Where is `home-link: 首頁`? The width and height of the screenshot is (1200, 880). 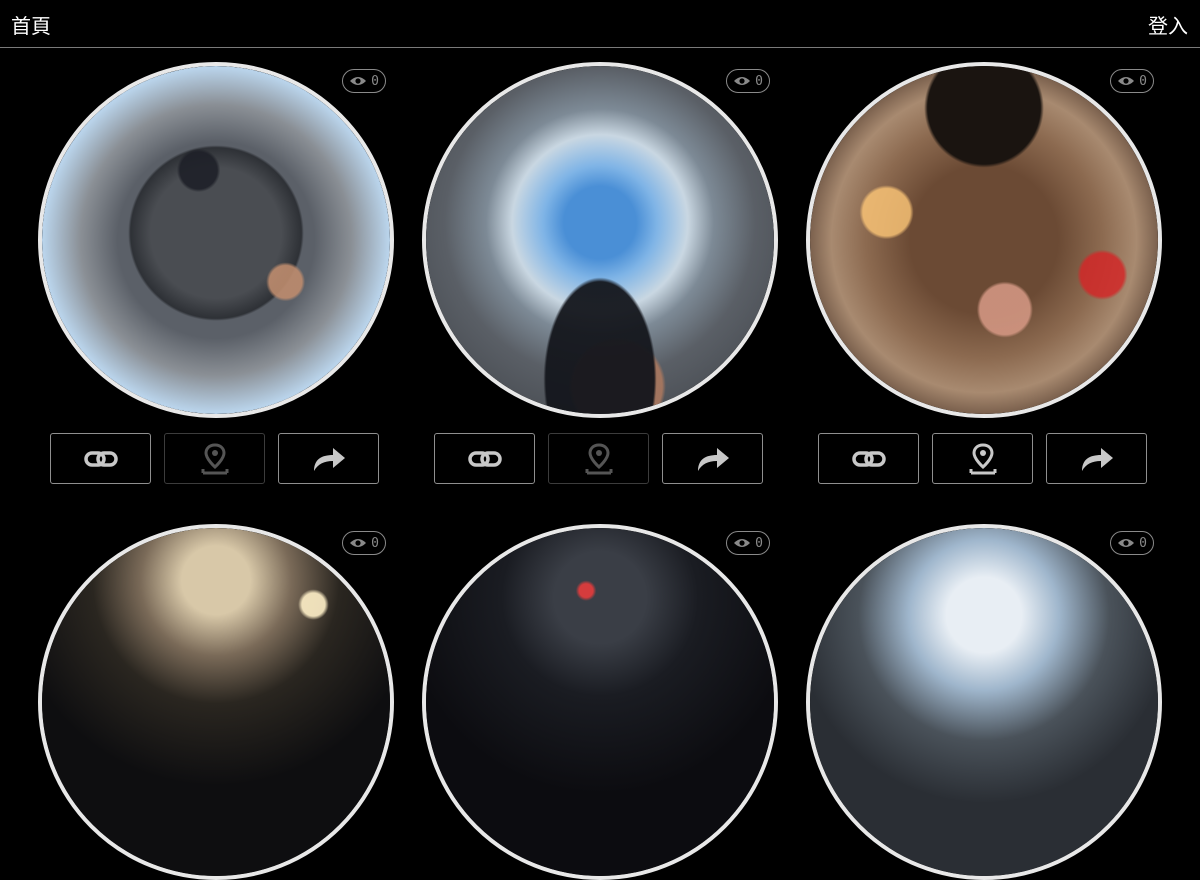 home-link: 首頁 is located at coordinates (31, 24).